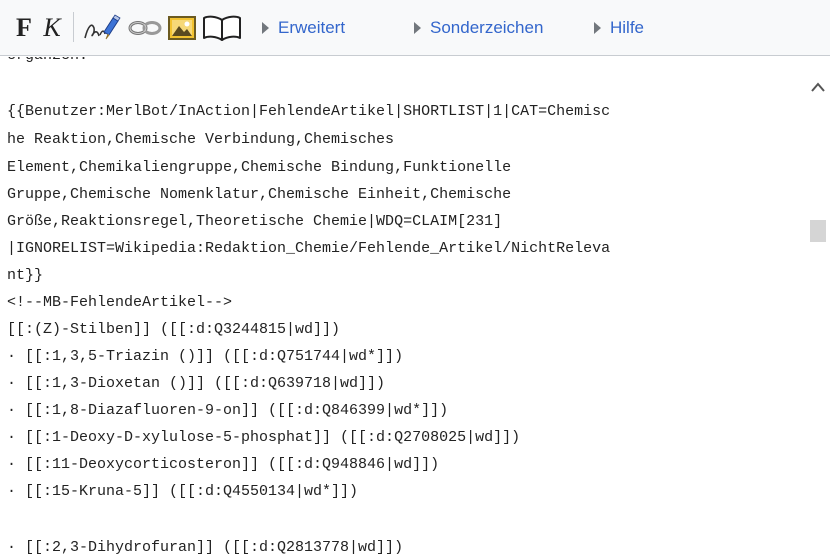 The width and height of the screenshot is (830, 559). Describe the element at coordinates (25, 275) in the screenshot. I see `editor-line: nt}}` at that location.